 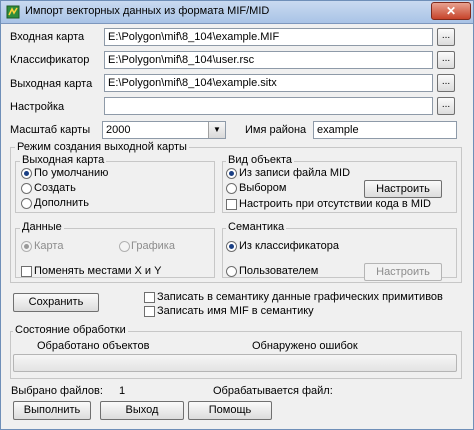 What do you see at coordinates (97, 271) in the screenshot?
I see `swap-xy-label: Поменять местами X и Y` at bounding box center [97, 271].